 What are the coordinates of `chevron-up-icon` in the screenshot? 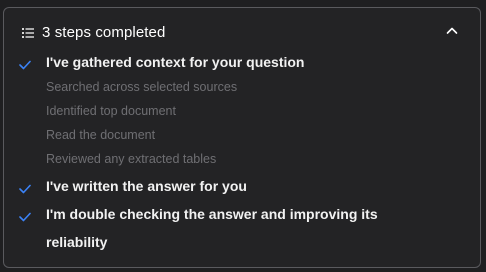 It's located at (452, 31).